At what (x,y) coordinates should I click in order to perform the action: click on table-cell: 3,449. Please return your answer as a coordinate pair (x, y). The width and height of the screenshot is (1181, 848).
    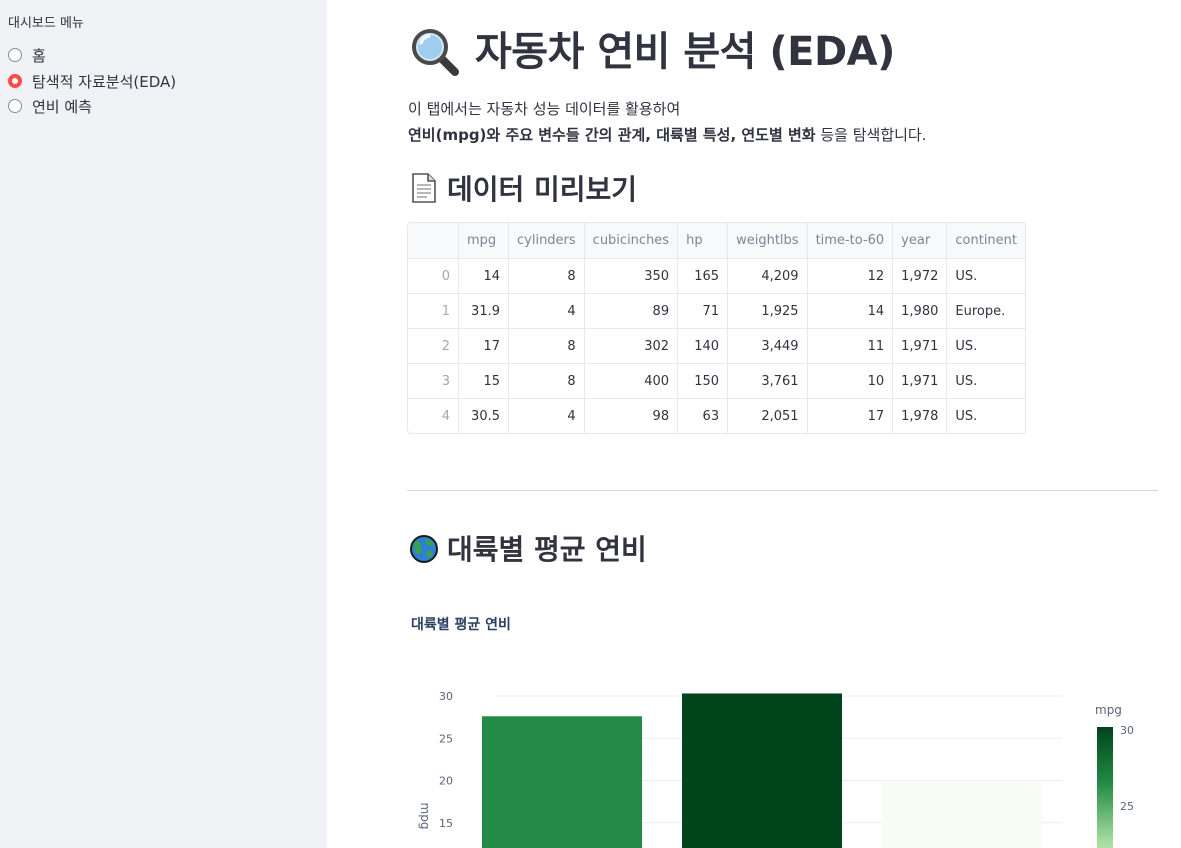
    Looking at the image, I should click on (767, 346).